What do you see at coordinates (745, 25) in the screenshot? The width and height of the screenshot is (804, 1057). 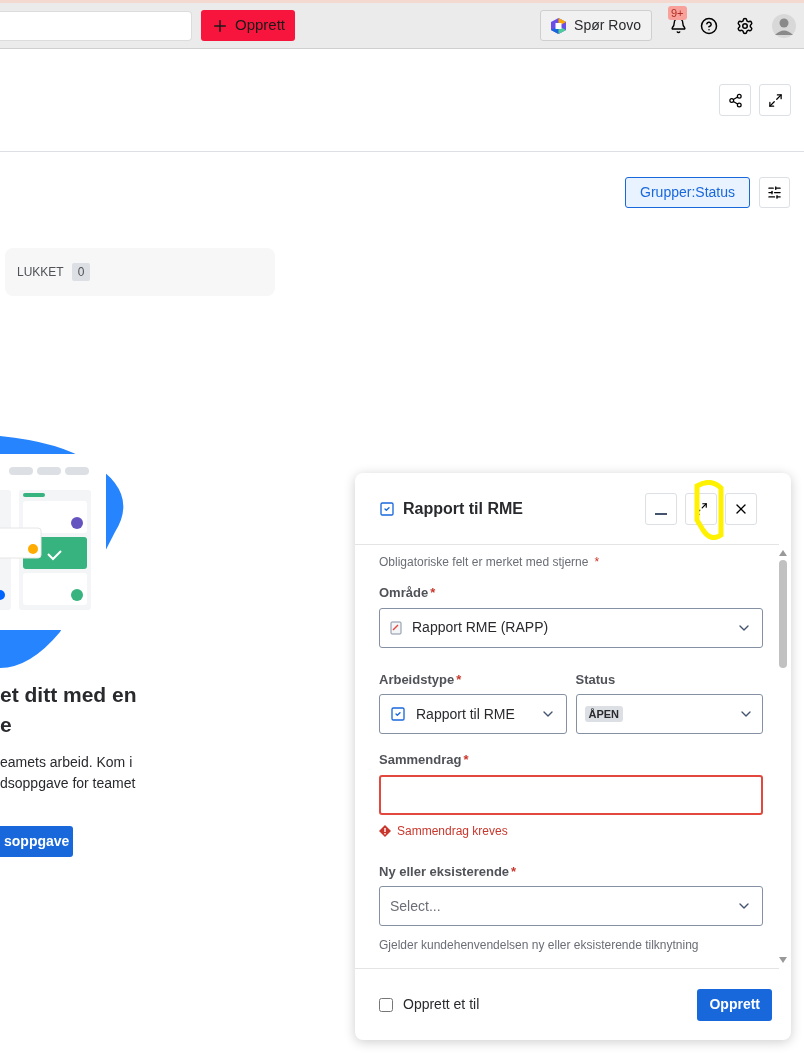 I see `settings-icon` at bounding box center [745, 25].